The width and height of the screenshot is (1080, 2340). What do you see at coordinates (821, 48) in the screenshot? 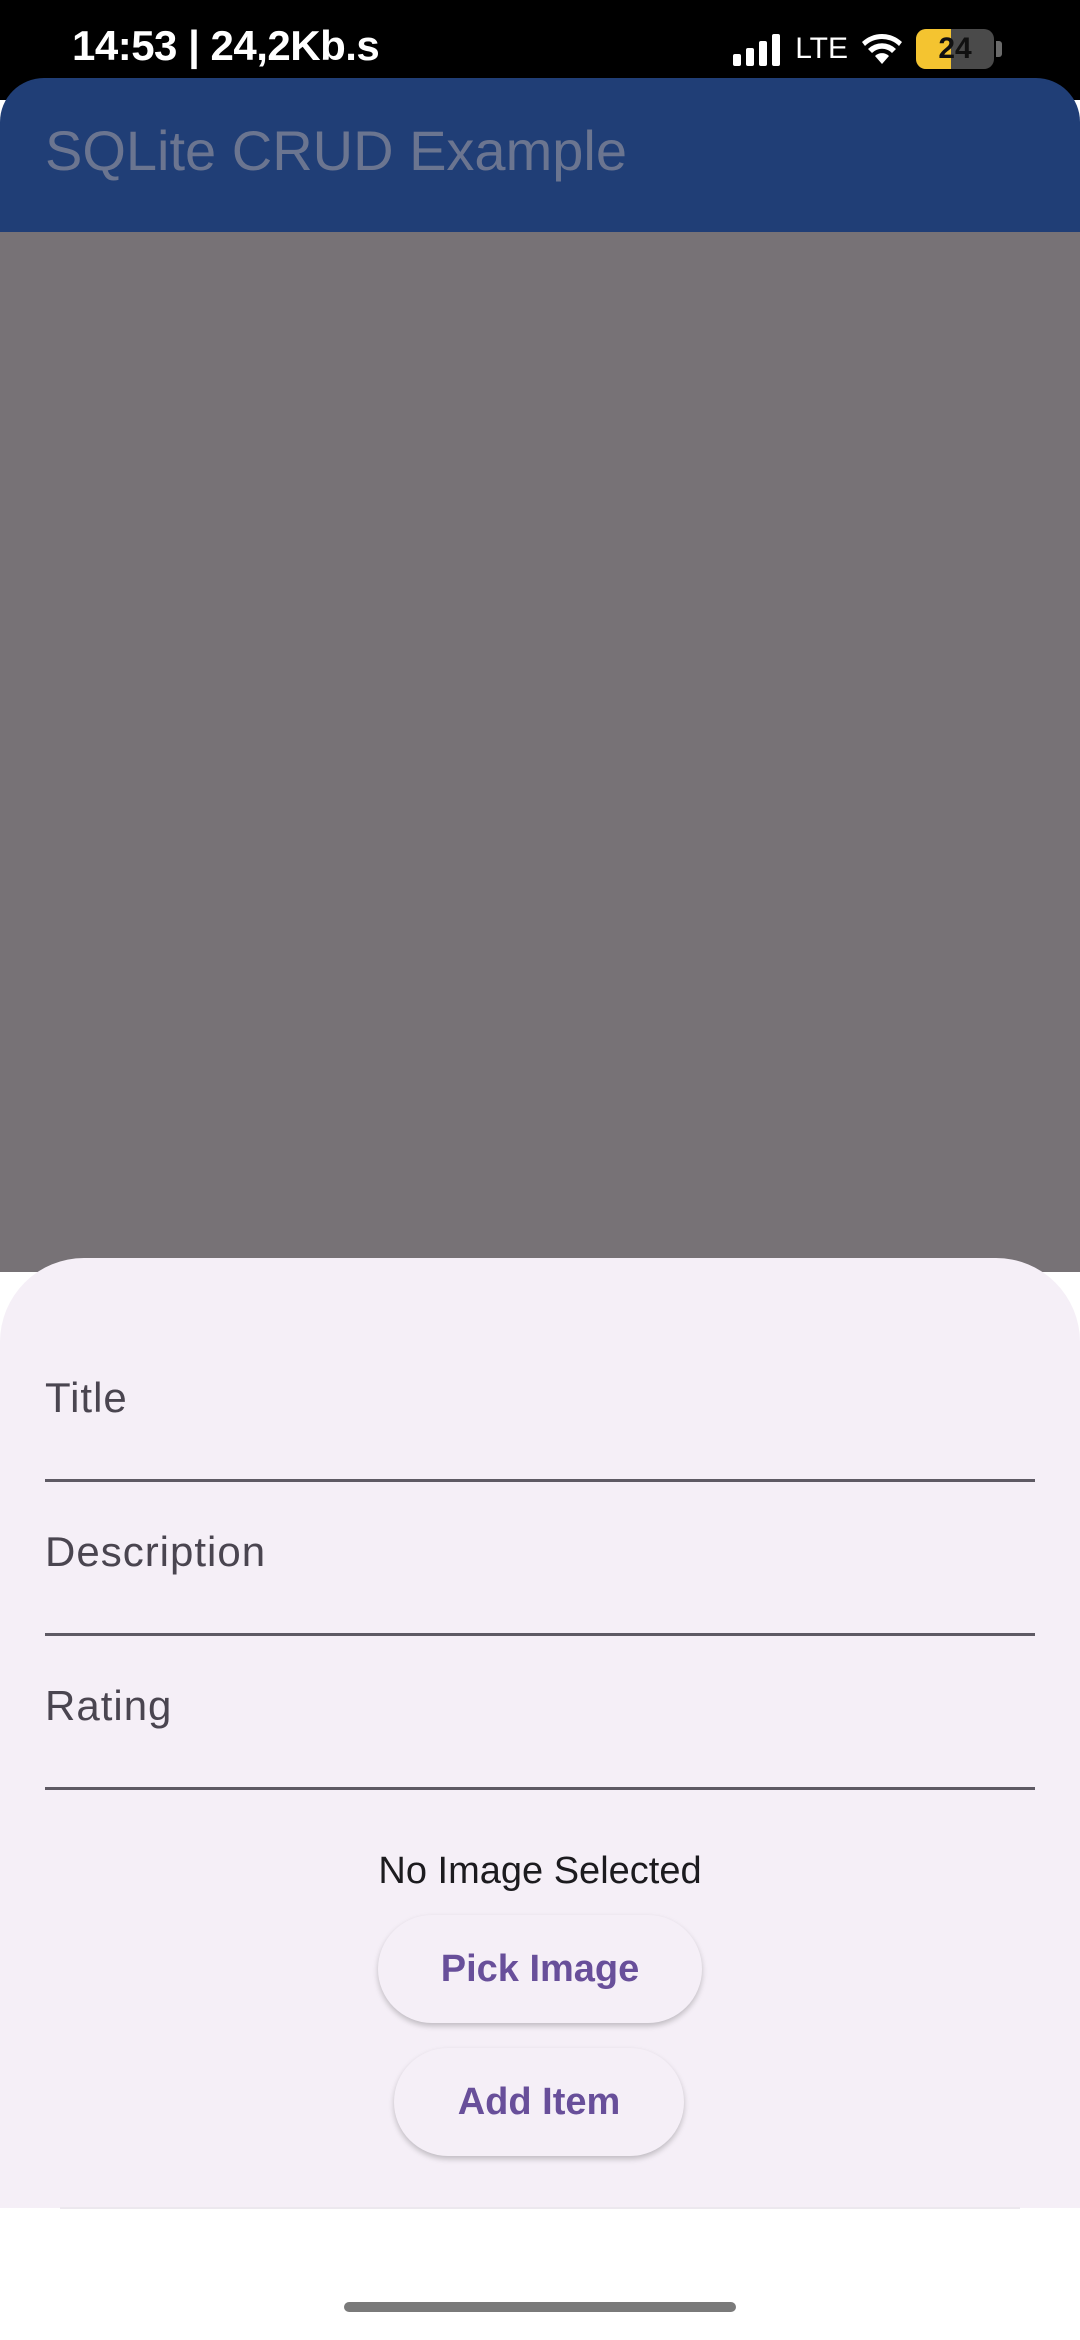
I see `network-type-label: LTE` at bounding box center [821, 48].